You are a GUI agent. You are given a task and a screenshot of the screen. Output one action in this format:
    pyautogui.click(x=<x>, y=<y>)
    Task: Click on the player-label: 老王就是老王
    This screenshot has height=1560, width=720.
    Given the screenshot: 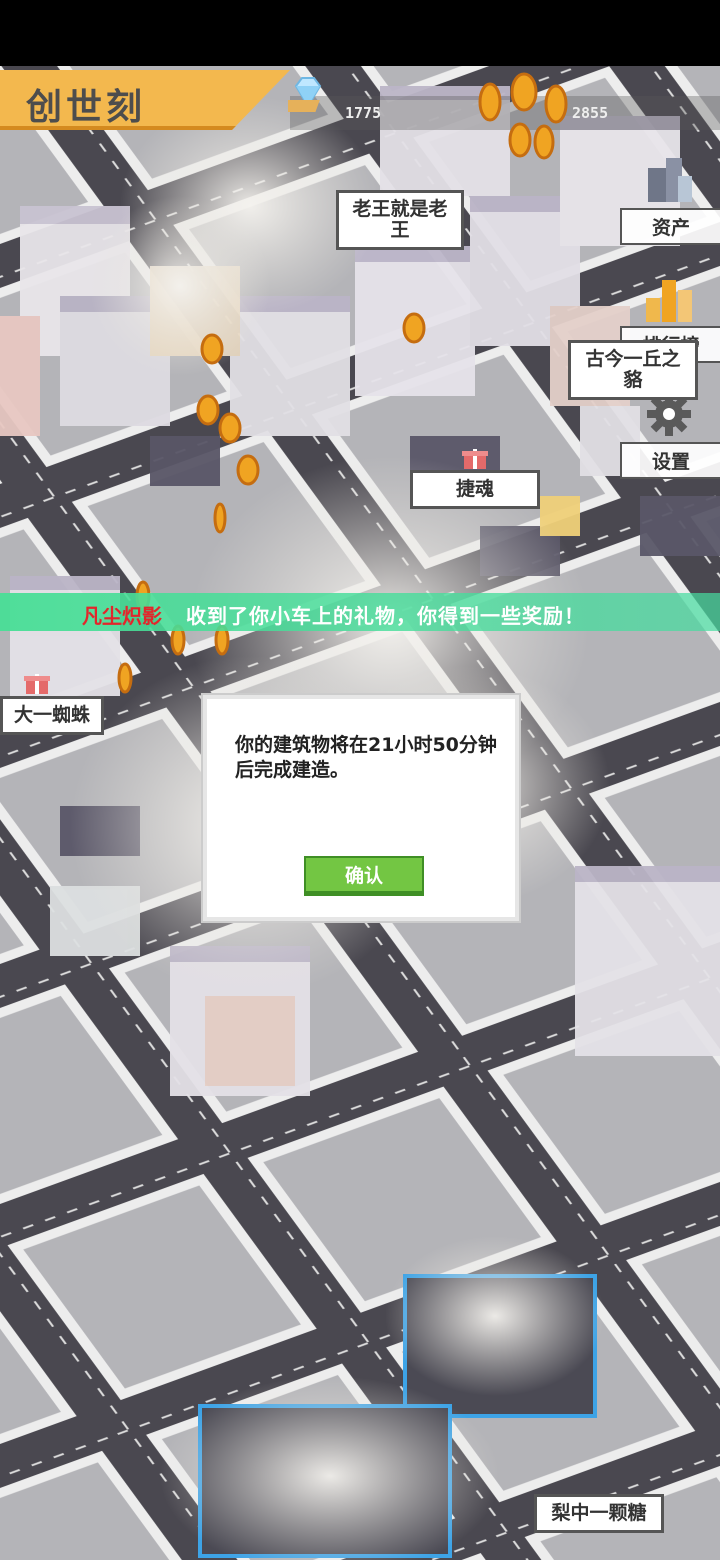 What is the action you would take?
    pyautogui.click(x=400, y=220)
    